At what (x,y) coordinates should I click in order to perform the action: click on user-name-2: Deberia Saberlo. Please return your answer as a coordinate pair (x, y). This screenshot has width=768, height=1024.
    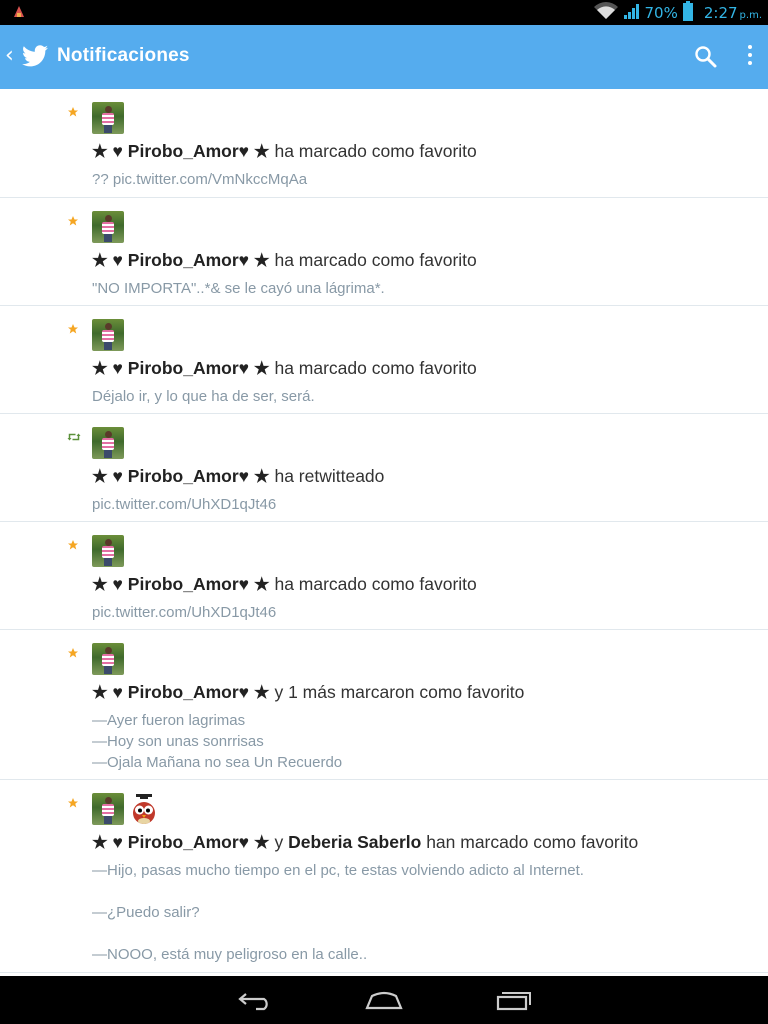
    Looking at the image, I should click on (354, 842).